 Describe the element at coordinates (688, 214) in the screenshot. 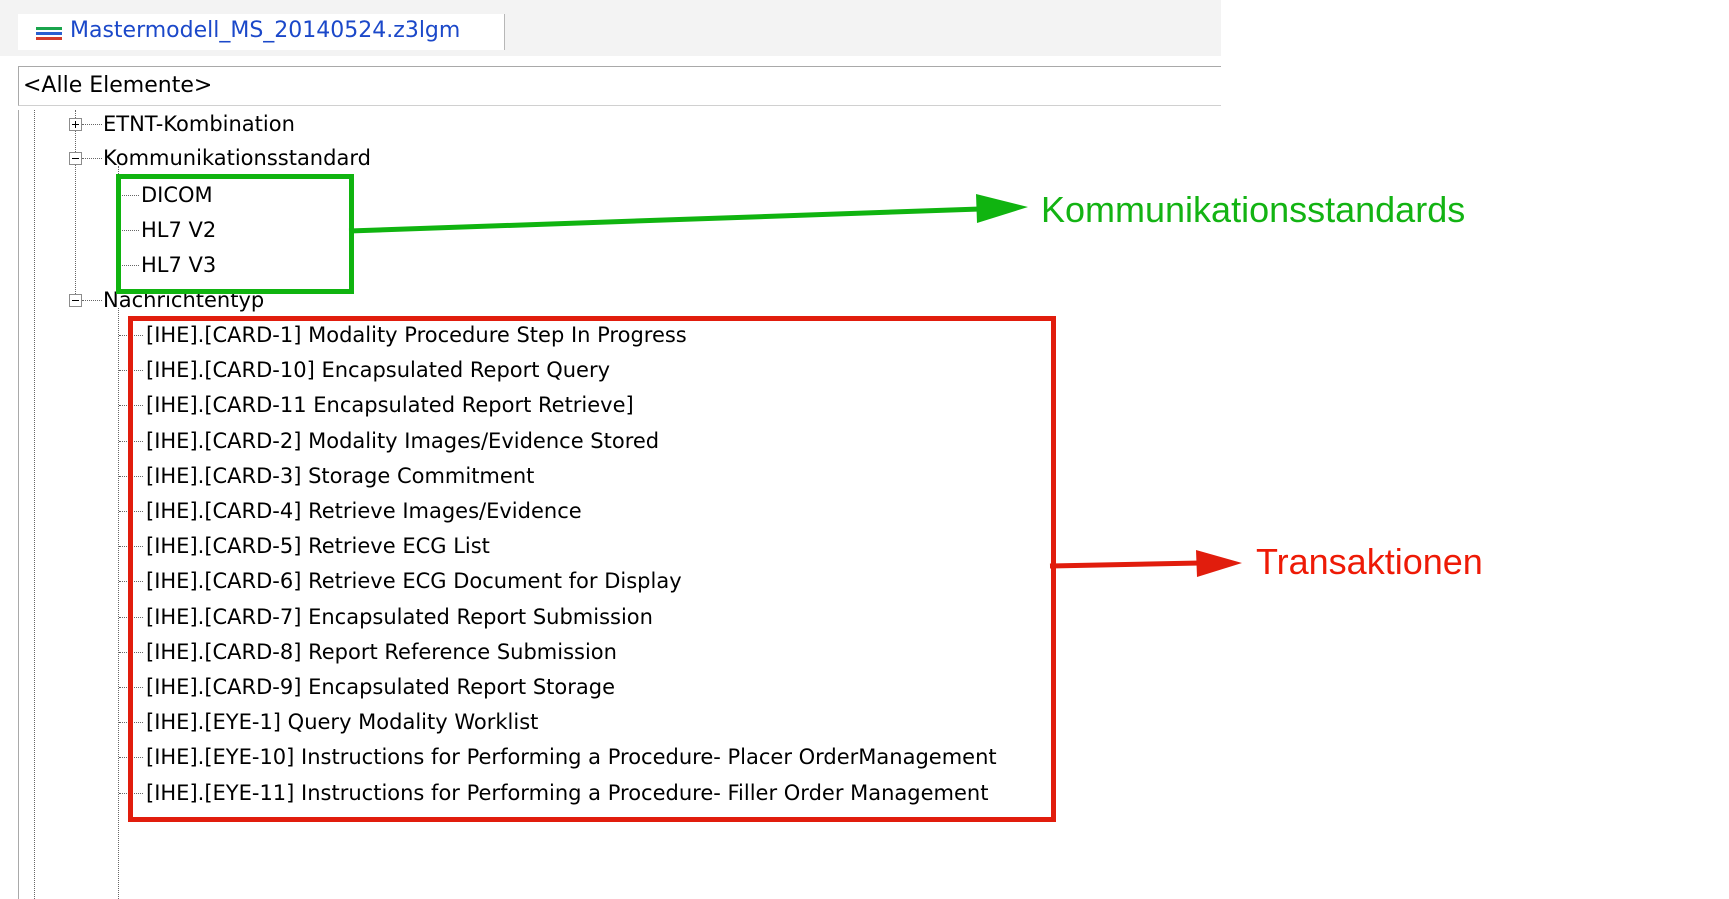

I see `green-arrow` at that location.